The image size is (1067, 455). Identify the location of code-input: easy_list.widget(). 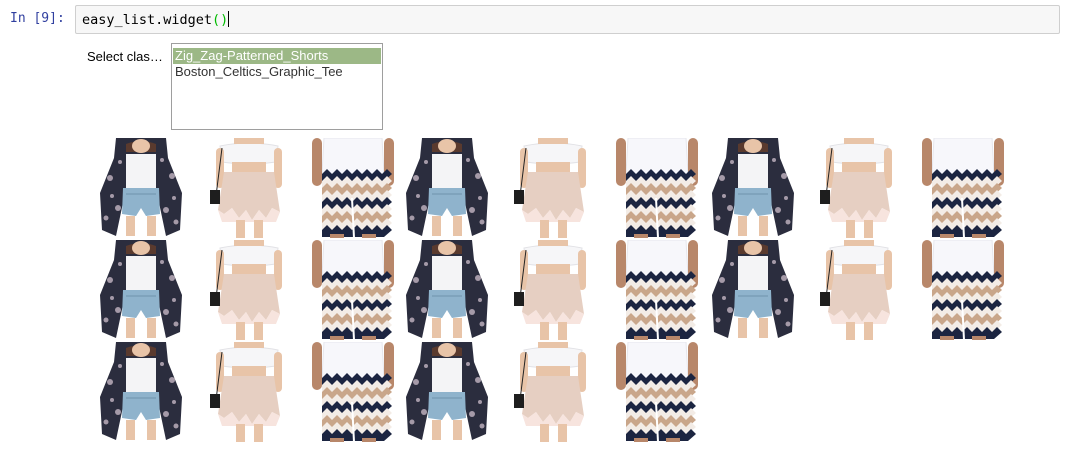
(567, 19).